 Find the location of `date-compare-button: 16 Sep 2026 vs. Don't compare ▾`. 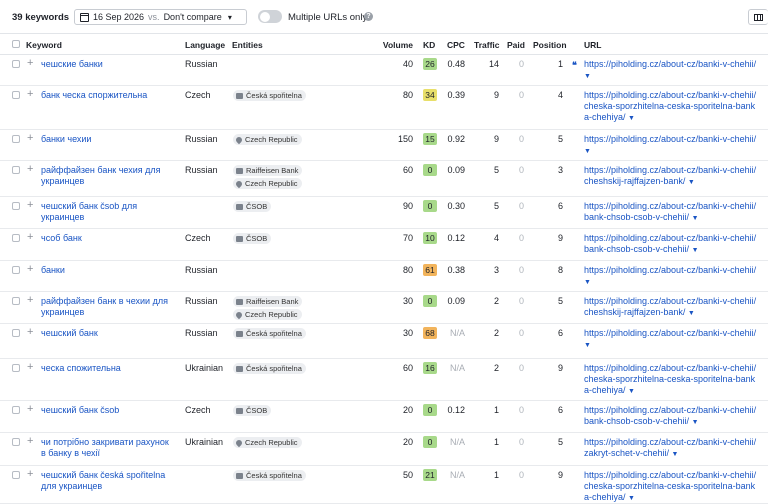

date-compare-button: 16 Sep 2026 vs. Don't compare ▾ is located at coordinates (160, 17).